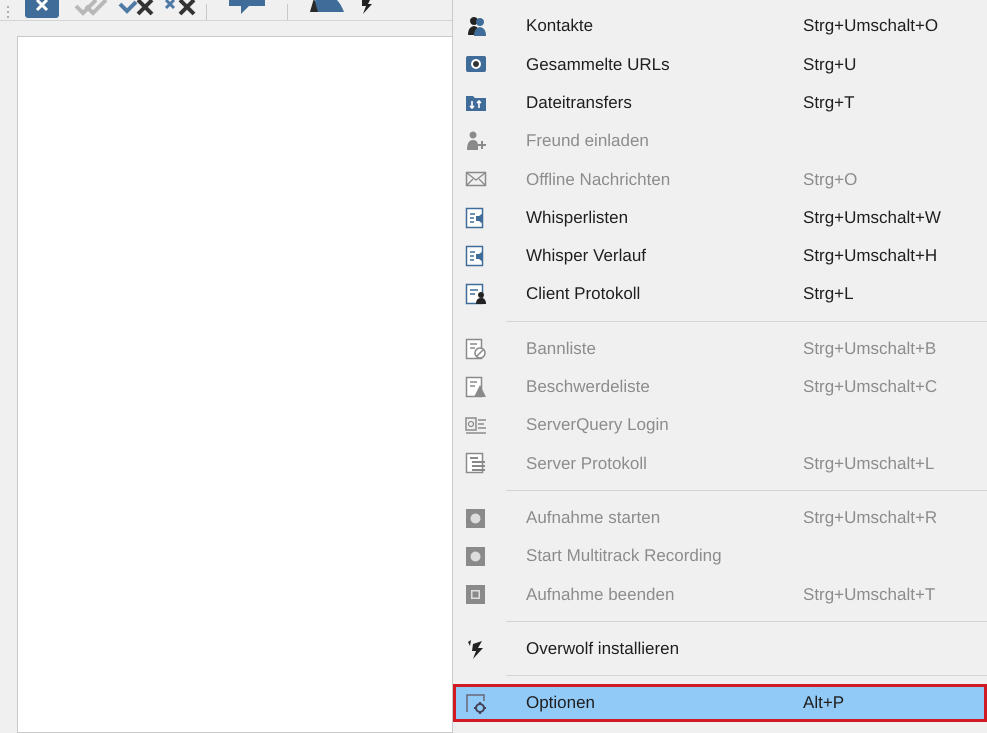 This screenshot has height=733, width=987. Describe the element at coordinates (476, 703) in the screenshot. I see `settings-icon` at that location.